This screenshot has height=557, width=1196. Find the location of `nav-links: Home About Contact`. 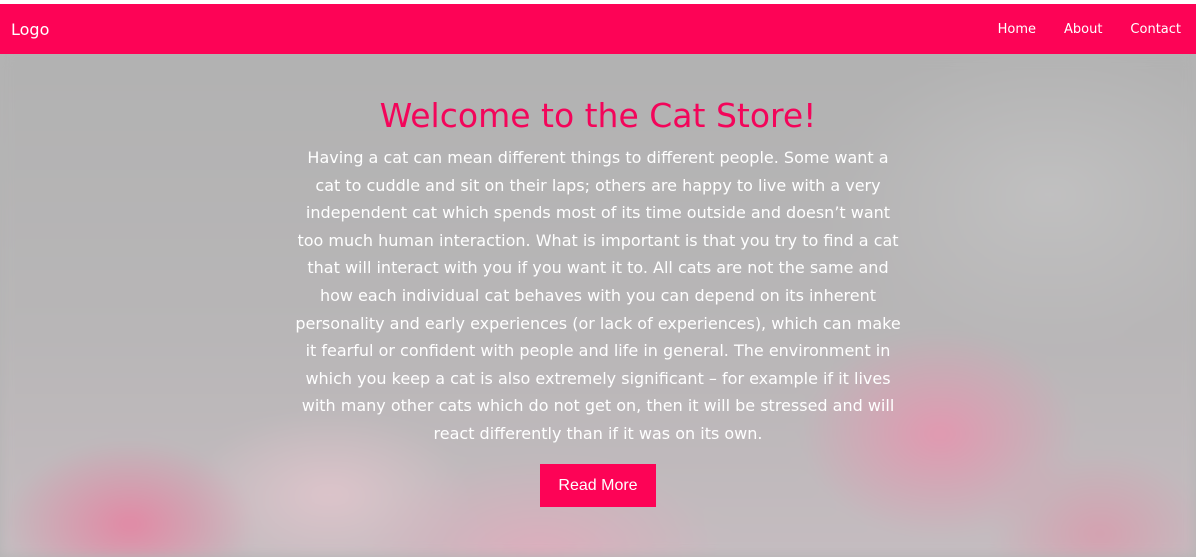

nav-links: Home About Contact is located at coordinates (1075, 29).